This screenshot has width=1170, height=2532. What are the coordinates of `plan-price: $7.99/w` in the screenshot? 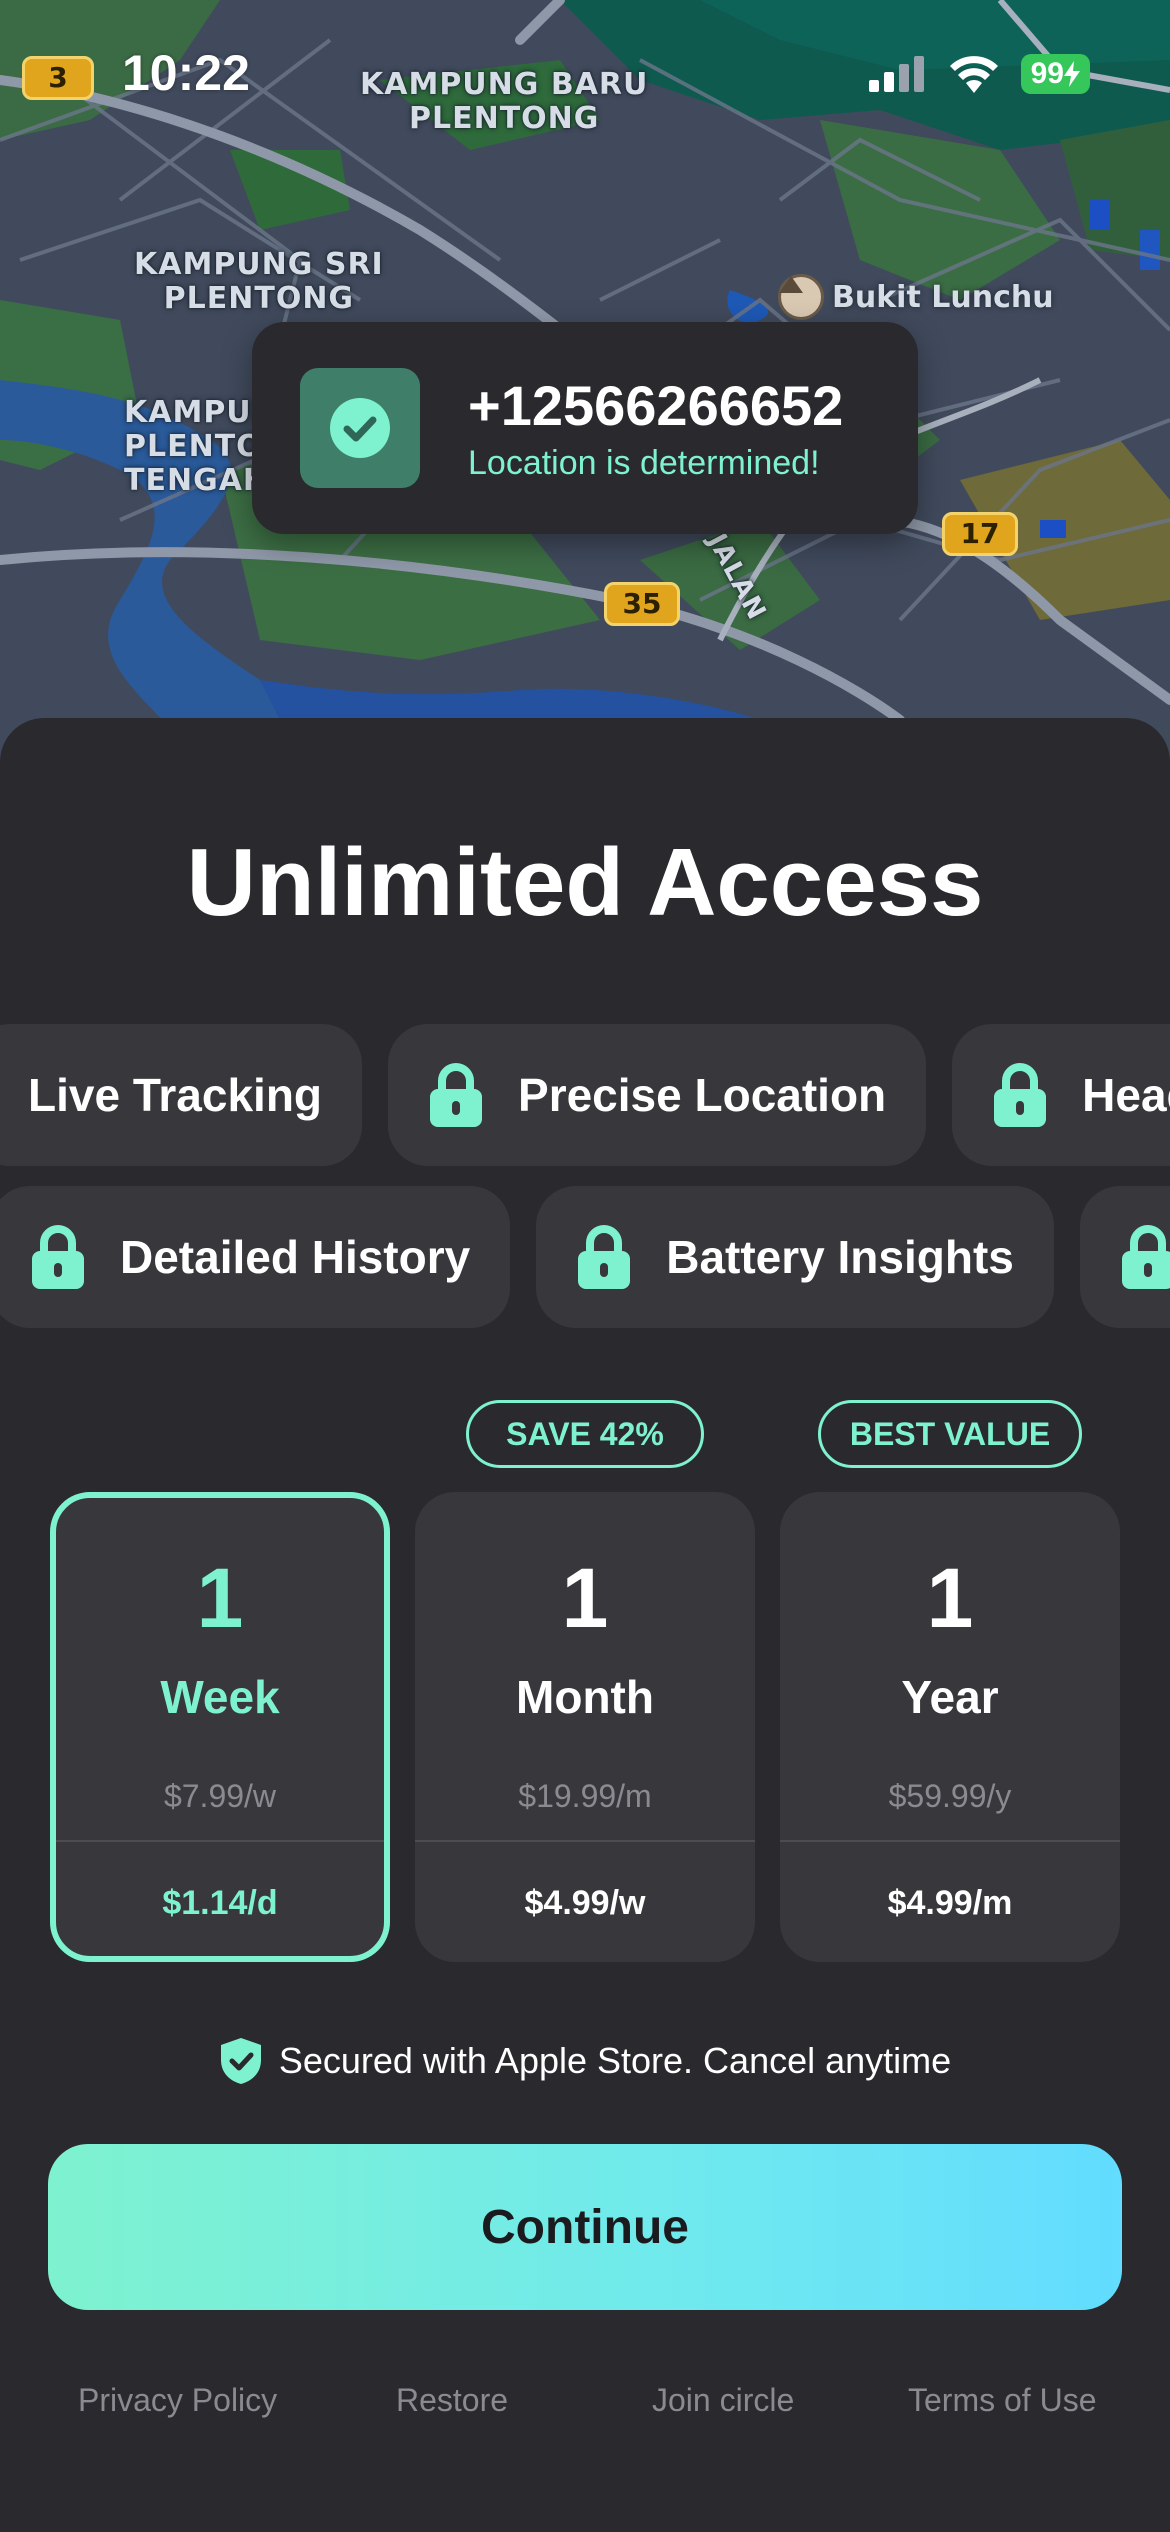 It's located at (220, 1796).